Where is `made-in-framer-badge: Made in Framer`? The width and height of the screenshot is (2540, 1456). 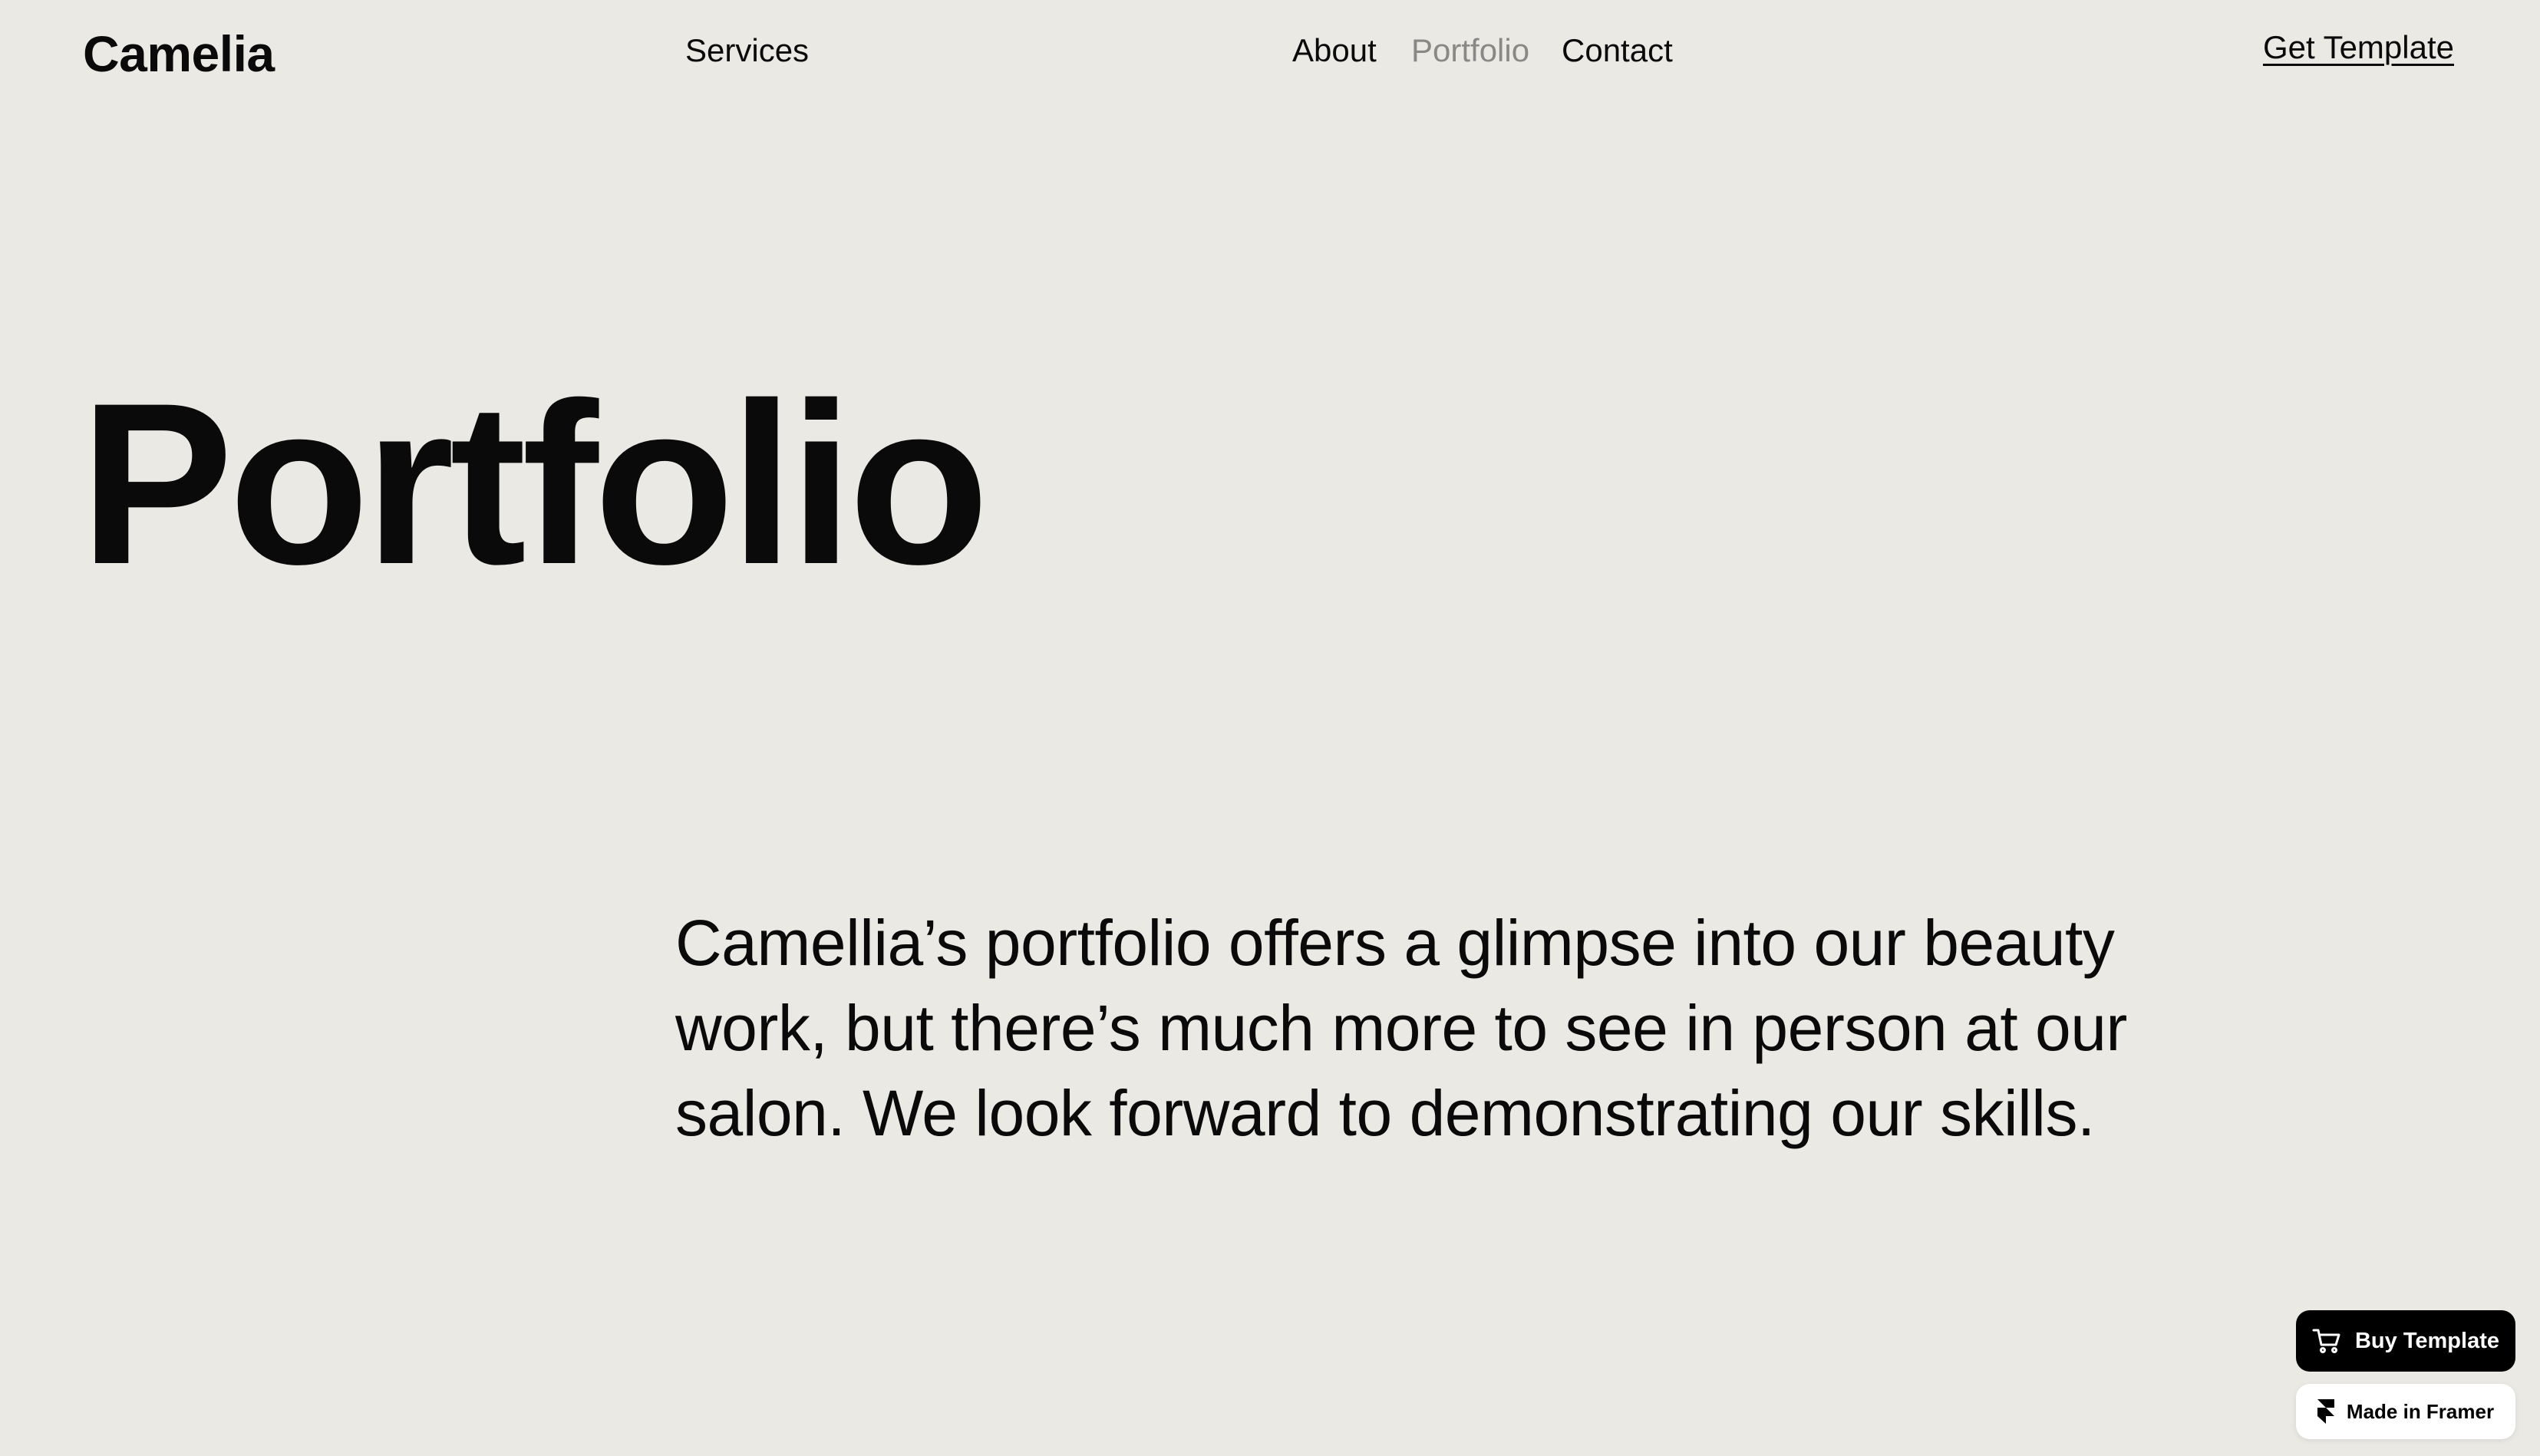 made-in-framer-badge: Made in Framer is located at coordinates (2405, 1411).